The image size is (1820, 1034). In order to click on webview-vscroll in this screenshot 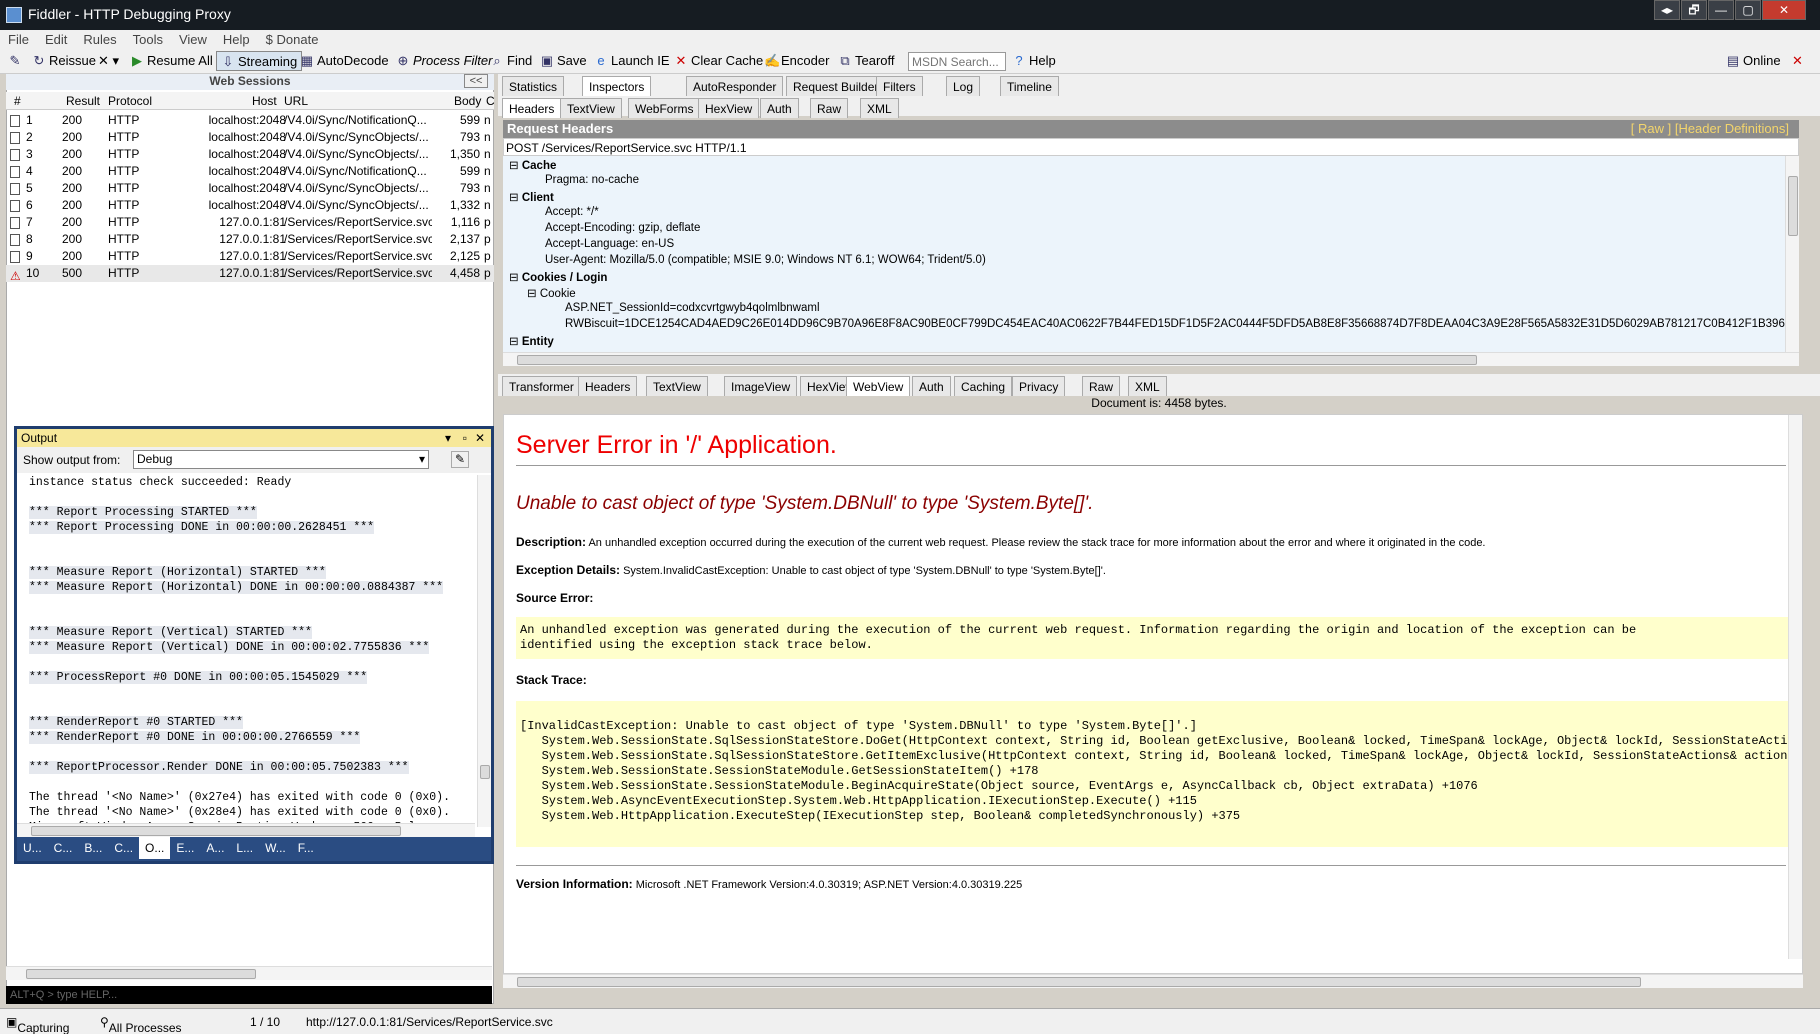, I will do `click(1795, 687)`.